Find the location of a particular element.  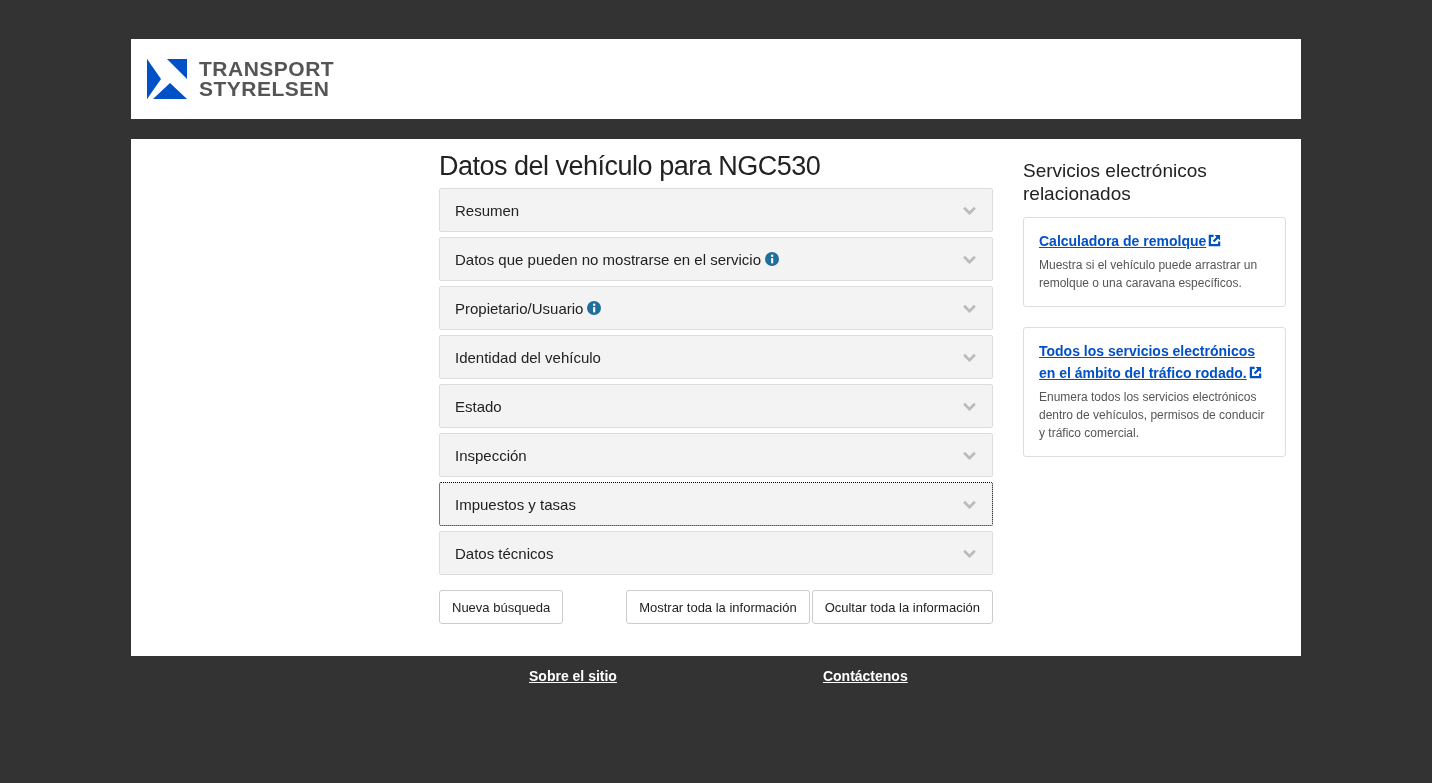

service-description: Muestra si el vehículo puede arrastrar un remolque o una caravana específicos. is located at coordinates (1149, 274).